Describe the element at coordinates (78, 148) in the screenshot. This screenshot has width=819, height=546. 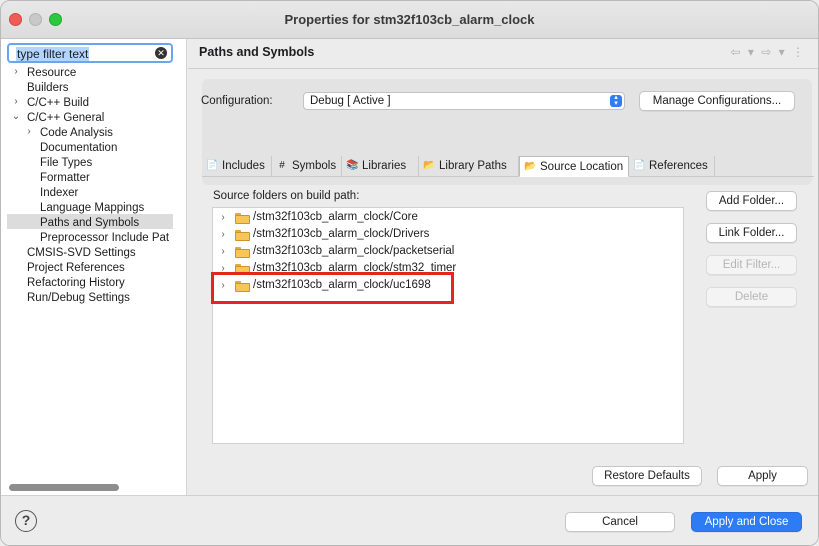
I see `tree-item: Documentation` at that location.